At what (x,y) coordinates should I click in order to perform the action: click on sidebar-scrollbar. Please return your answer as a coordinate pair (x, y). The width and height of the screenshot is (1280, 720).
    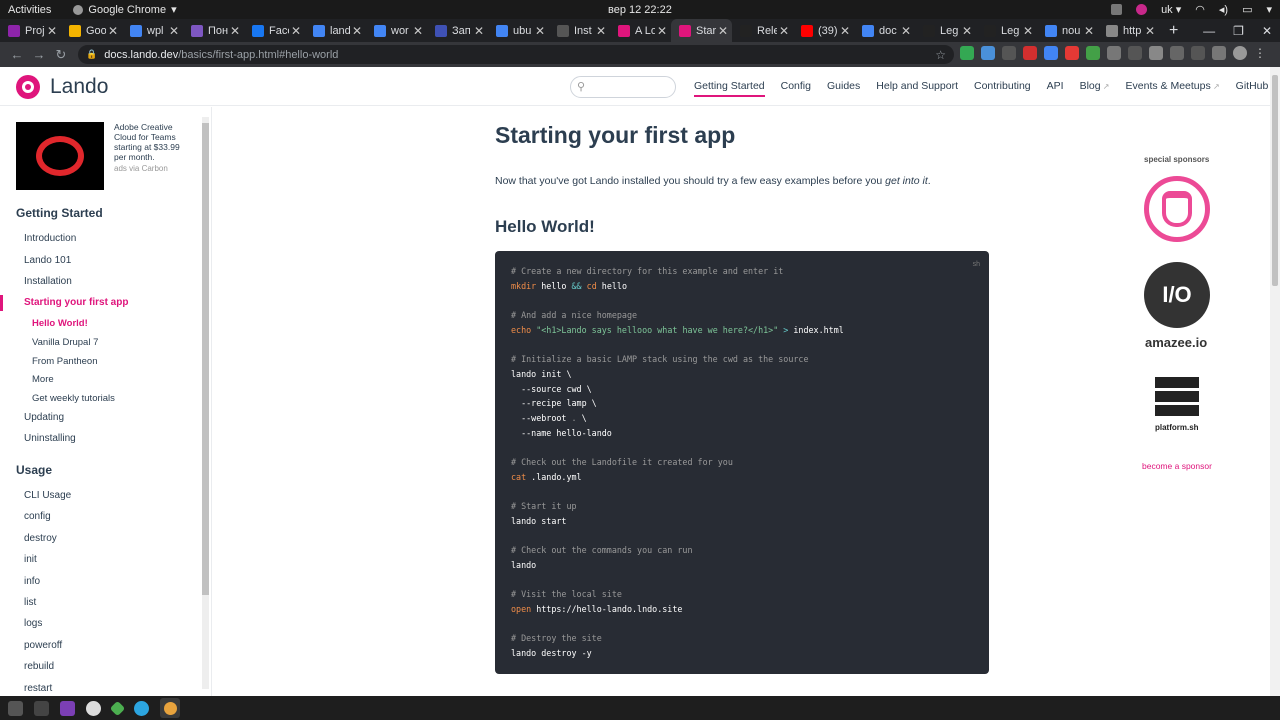
    Looking at the image, I should click on (205, 403).